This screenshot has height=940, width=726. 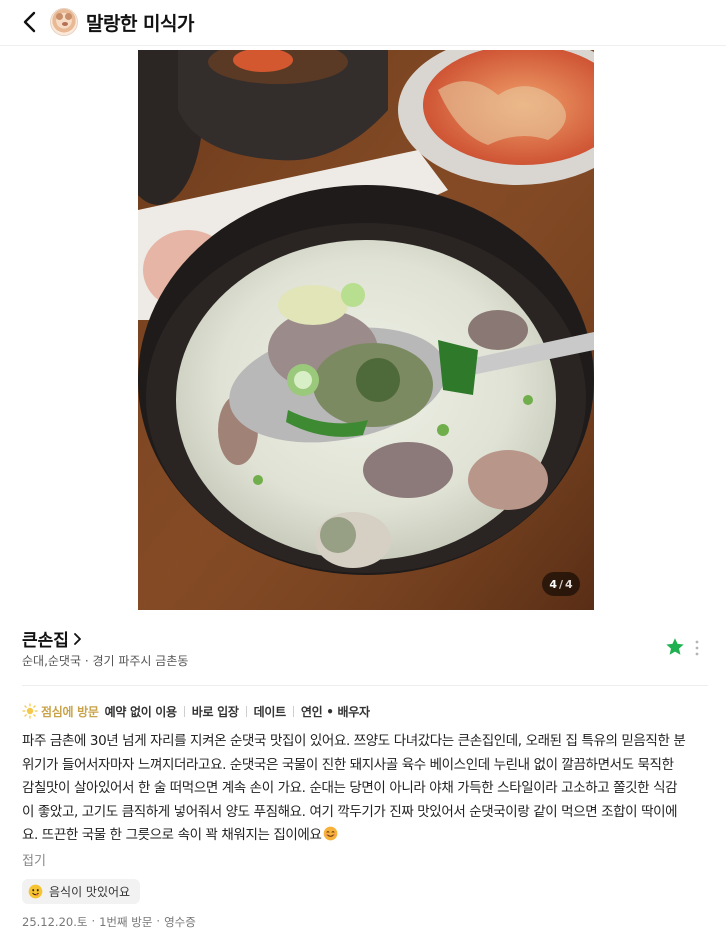 I want to click on place-meta: 순대,순댓국 · 경기 파주시 금촌동, so click(x=105, y=661).